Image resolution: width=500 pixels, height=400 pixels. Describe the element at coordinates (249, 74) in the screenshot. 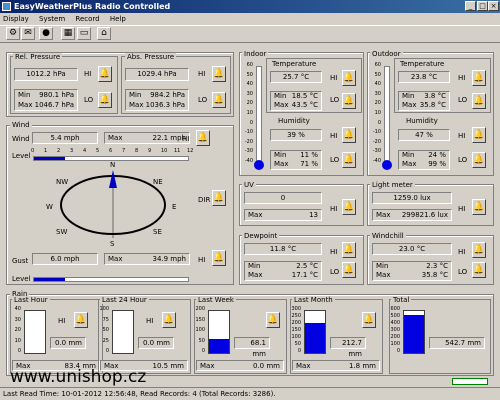

I see `thermo-tick-label: 50` at that location.